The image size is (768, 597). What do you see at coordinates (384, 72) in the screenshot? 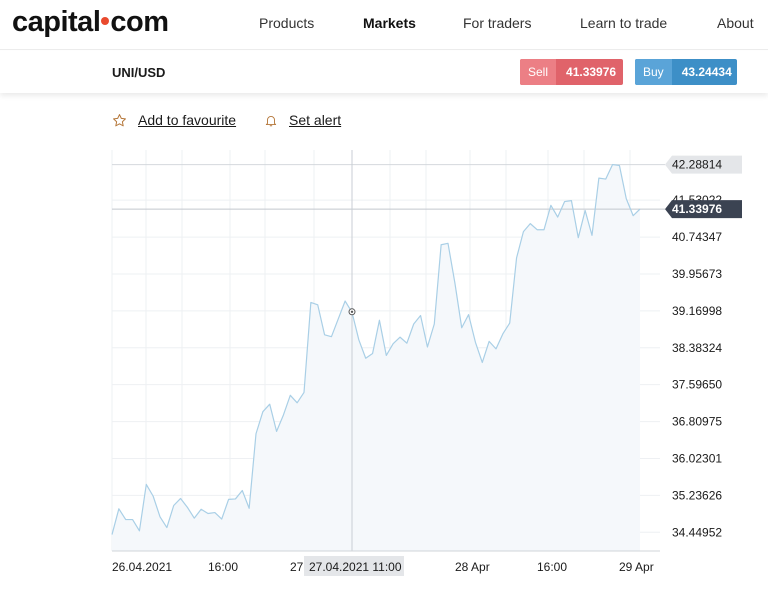
I see `instrument-bar: UNI/USD Sell 41.33976 Buy 43.24434` at bounding box center [384, 72].